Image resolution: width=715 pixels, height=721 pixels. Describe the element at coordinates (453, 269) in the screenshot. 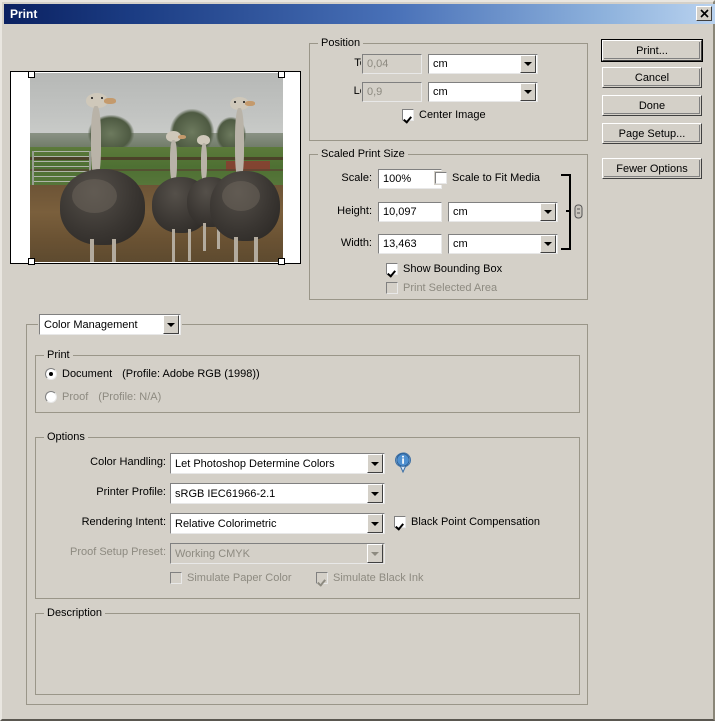

I see `show-bounding-box-label: Show Bounding Box` at that location.